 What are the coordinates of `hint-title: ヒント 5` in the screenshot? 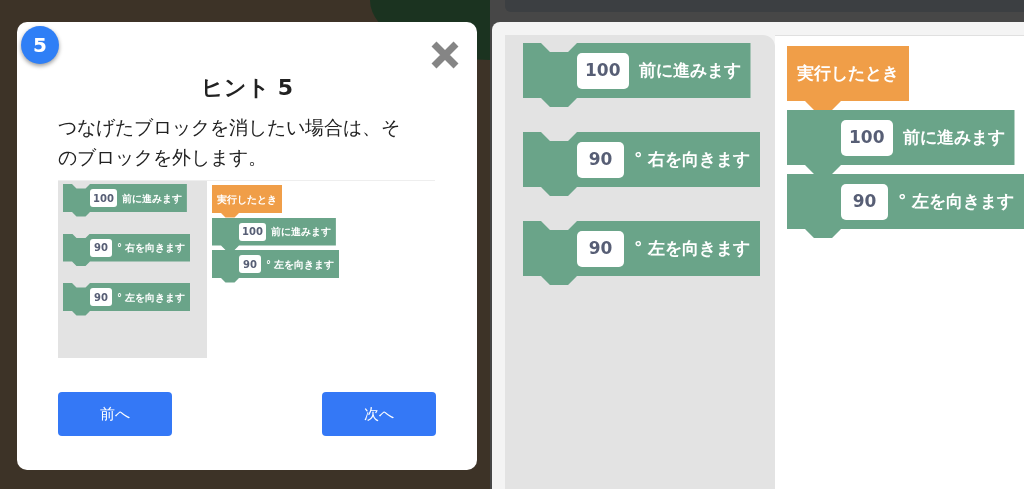 It's located at (247, 88).